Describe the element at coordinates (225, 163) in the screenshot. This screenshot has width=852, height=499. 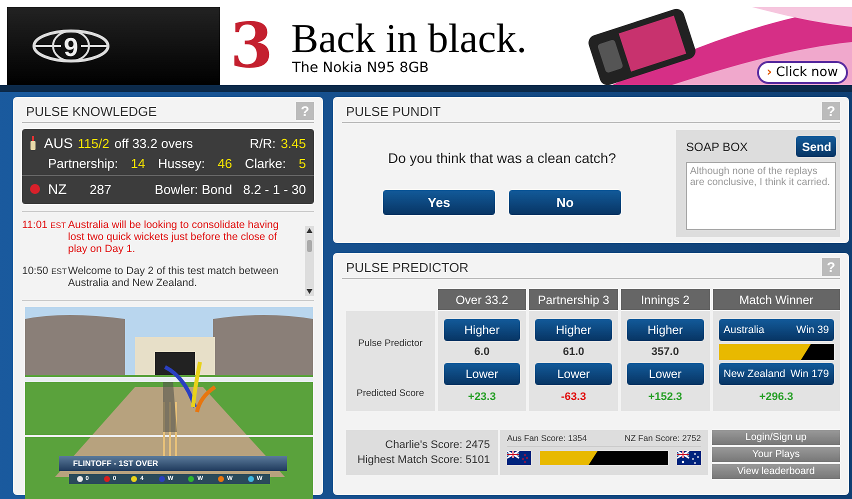
I see `stat-value: 46` at that location.